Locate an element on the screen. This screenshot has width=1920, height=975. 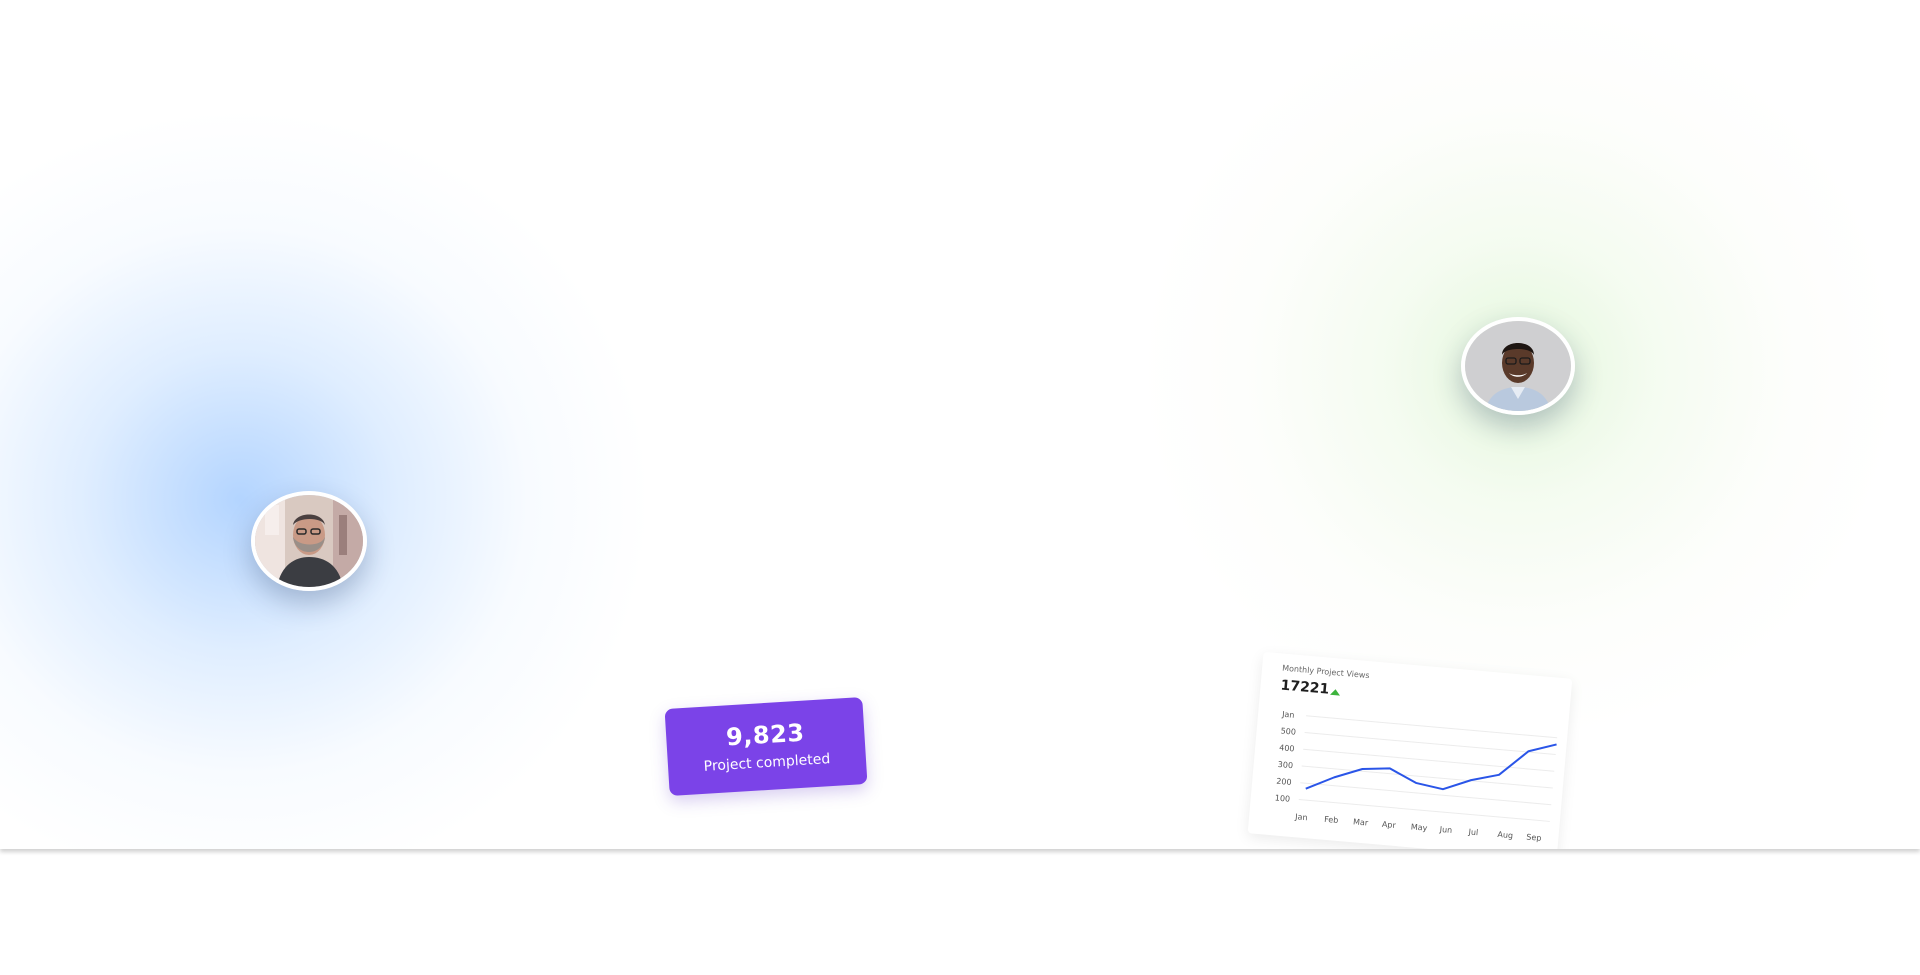
x-tick-label: Apr is located at coordinates (1389, 825).